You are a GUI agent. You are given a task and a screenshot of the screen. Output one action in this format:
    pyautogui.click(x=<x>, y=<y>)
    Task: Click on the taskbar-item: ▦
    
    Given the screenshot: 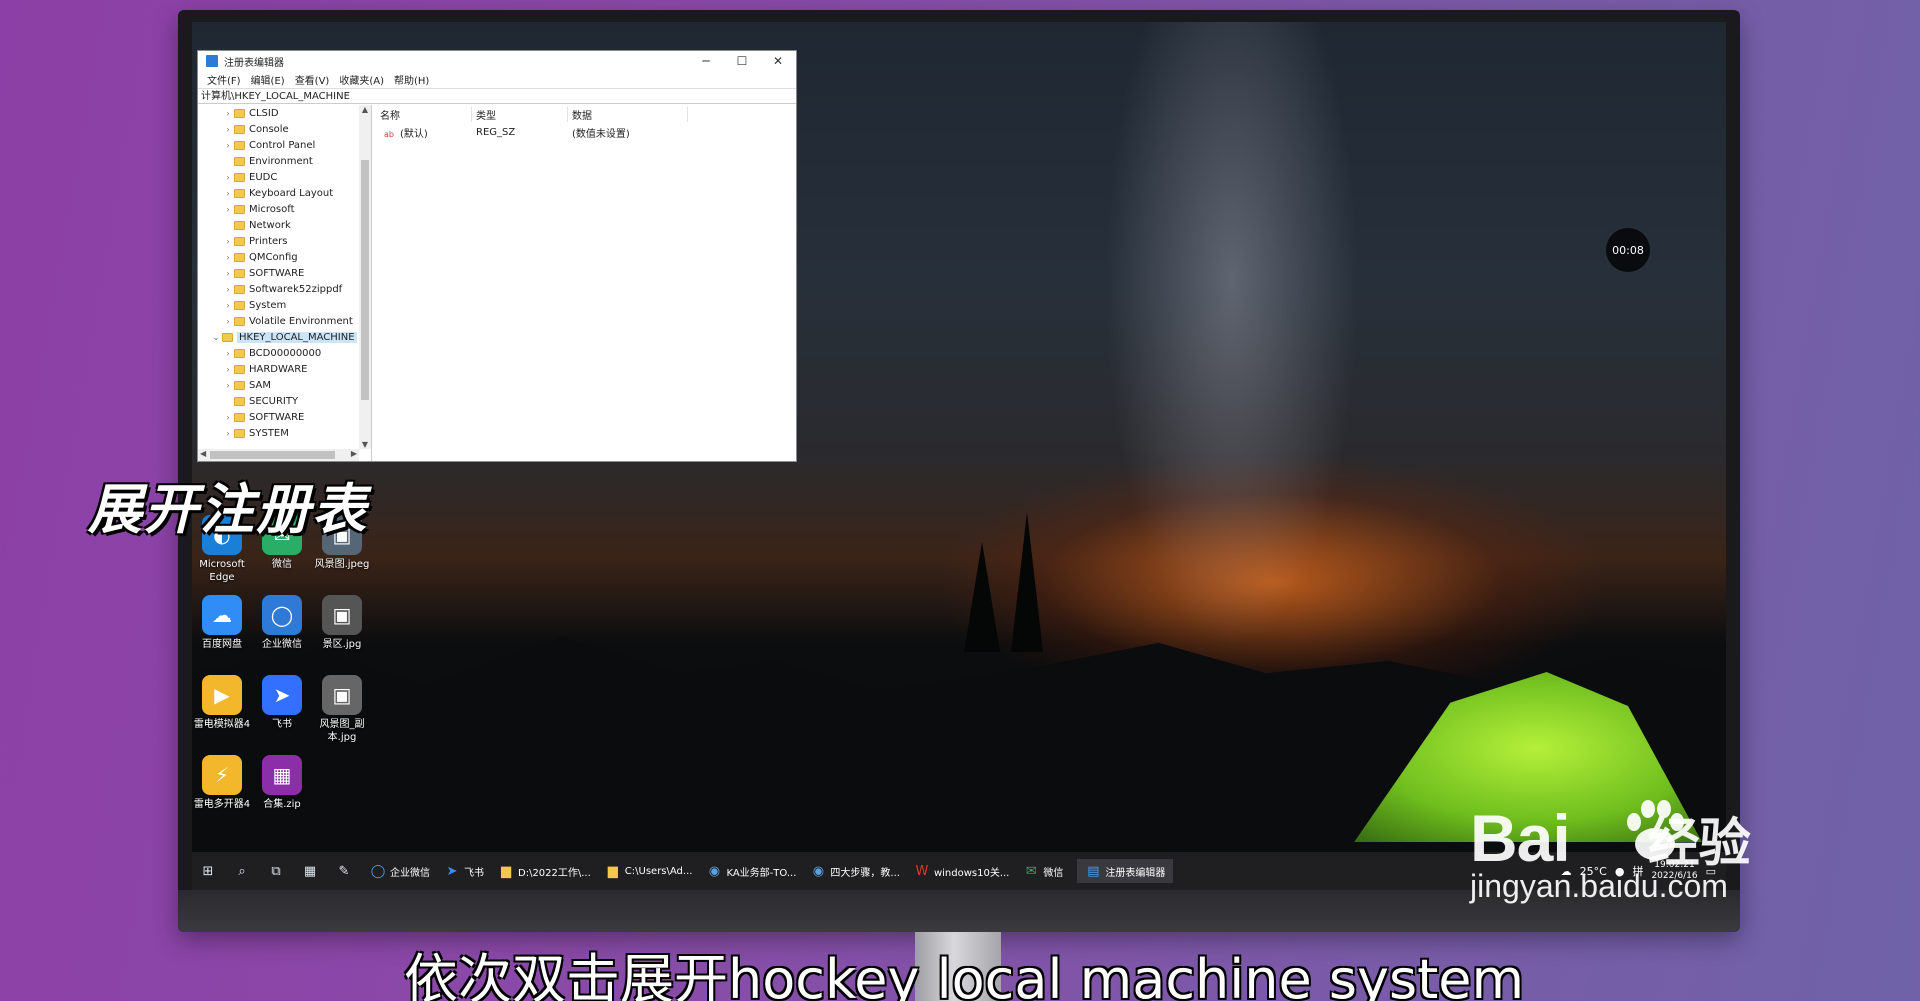 What is the action you would take?
    pyautogui.click(x=312, y=871)
    